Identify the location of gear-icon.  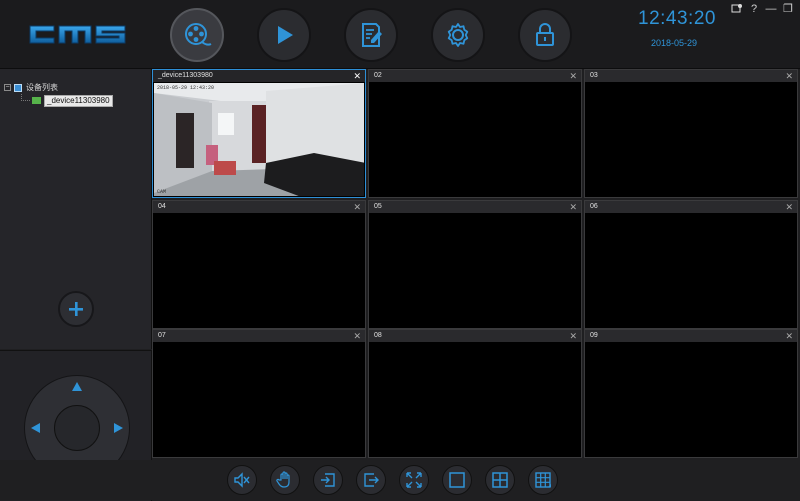
(458, 35).